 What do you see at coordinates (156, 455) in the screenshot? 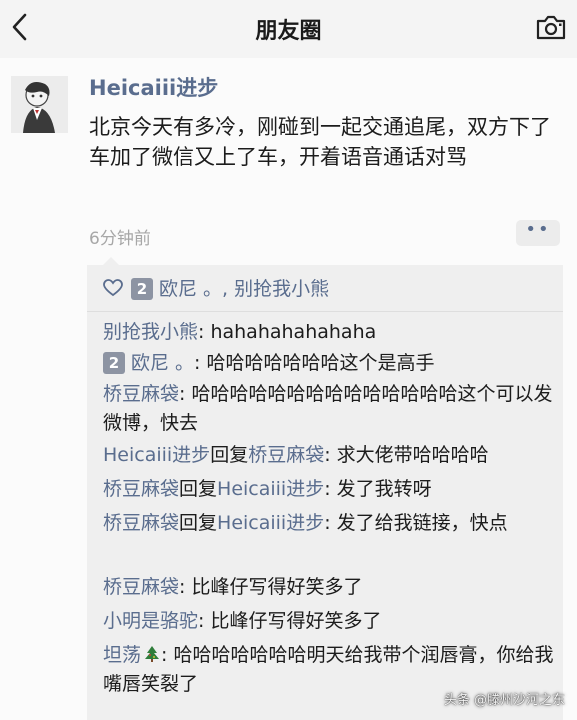
I see `comment-author: Heicaiii进步` at bounding box center [156, 455].